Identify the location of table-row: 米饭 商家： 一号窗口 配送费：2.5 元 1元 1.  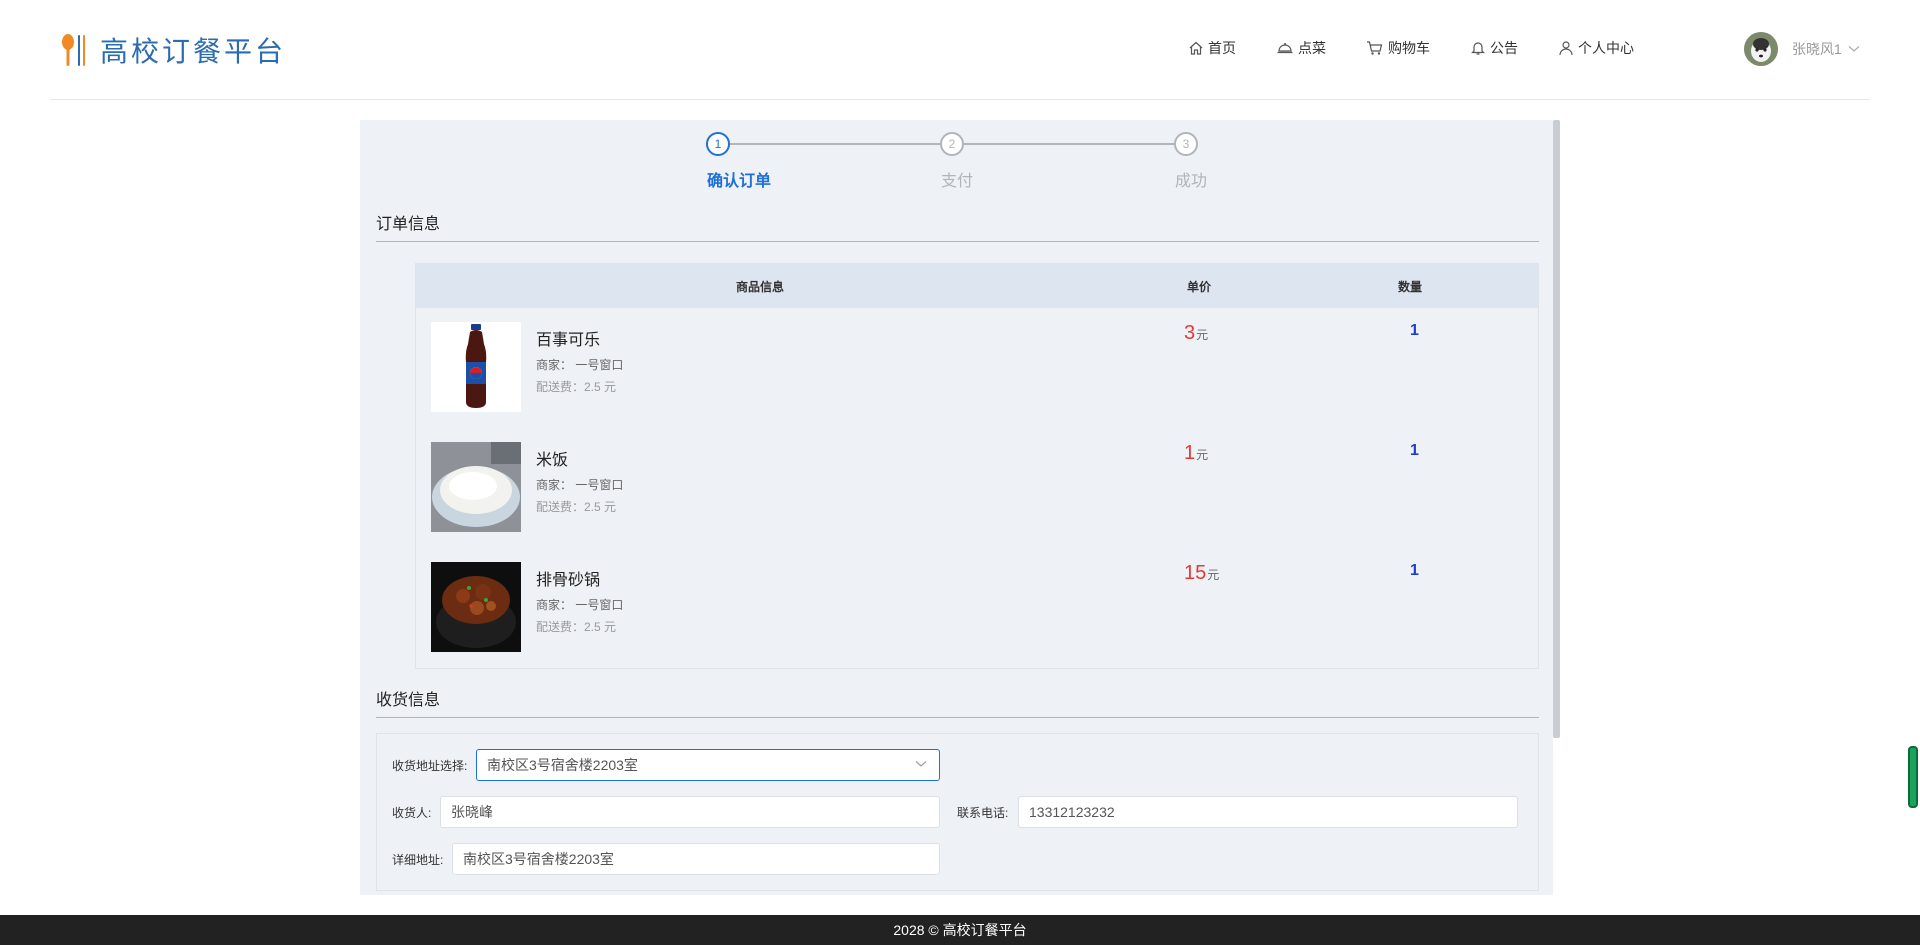
(977, 487).